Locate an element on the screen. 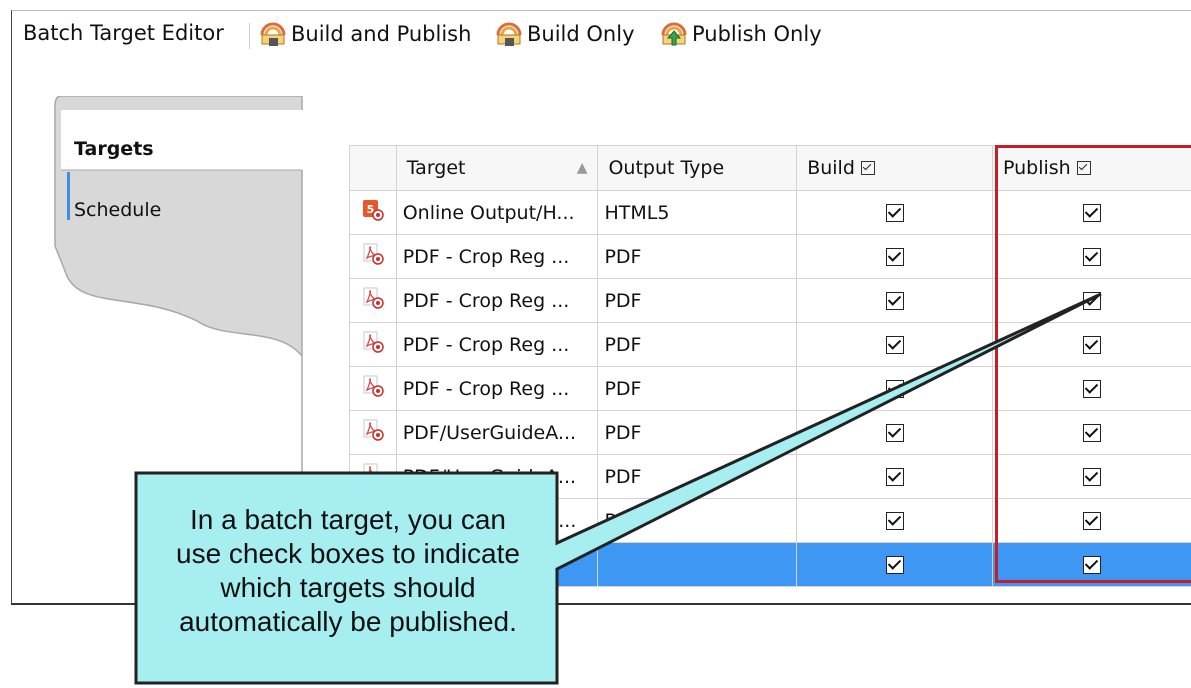 This screenshot has height=688, width=1191. targets-tab-accent is located at coordinates (68, 196).